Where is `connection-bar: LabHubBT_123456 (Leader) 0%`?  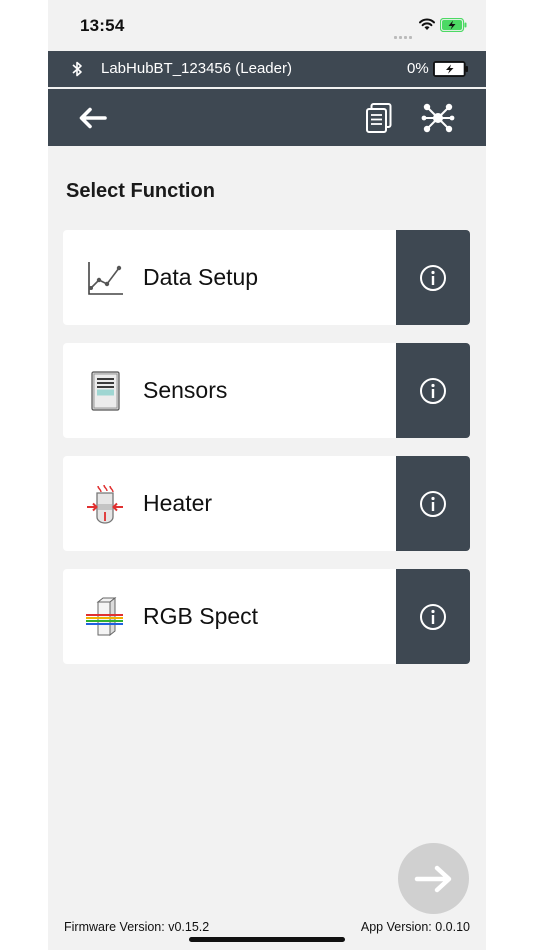
connection-bar: LabHubBT_123456 (Leader) 0% is located at coordinates (267, 69).